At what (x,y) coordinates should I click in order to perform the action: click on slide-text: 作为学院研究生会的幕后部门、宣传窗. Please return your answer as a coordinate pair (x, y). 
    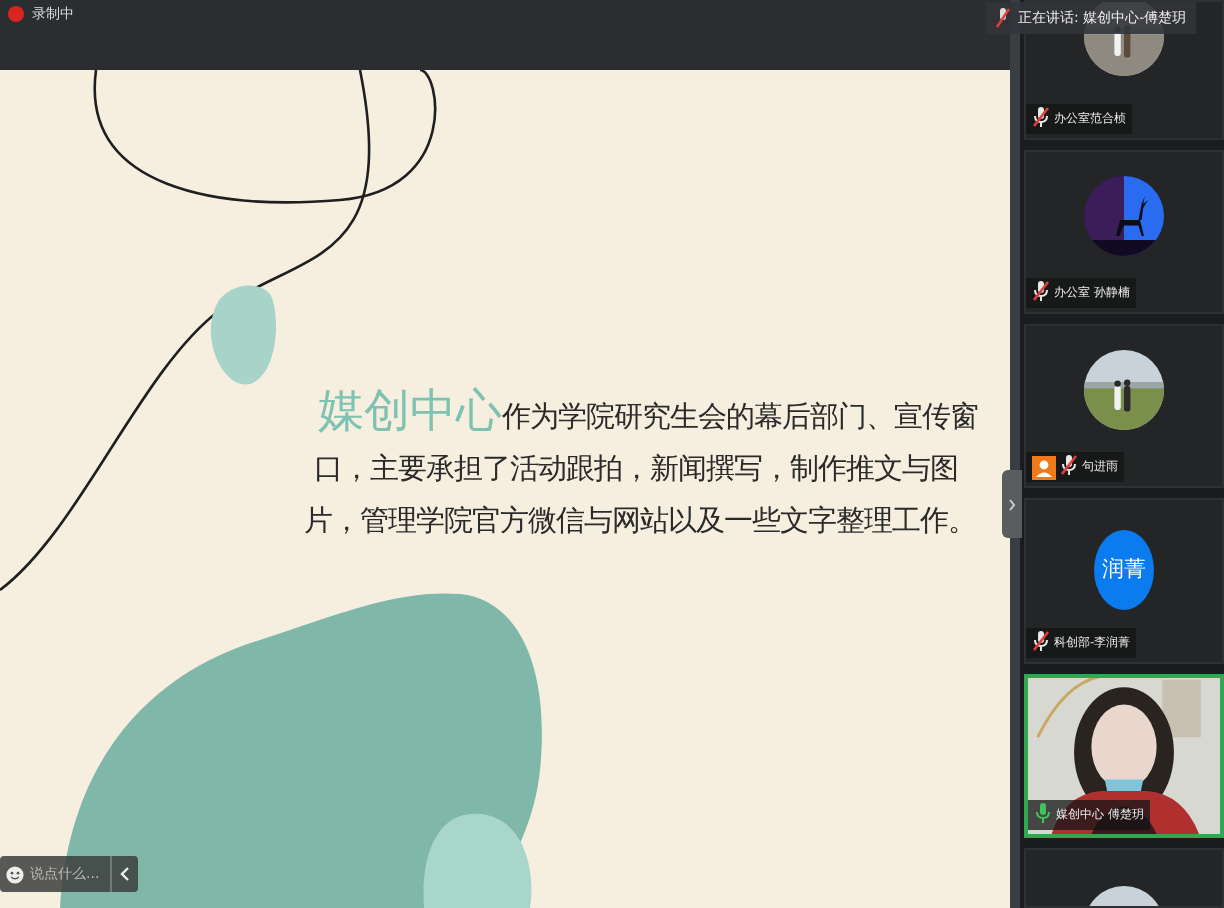
    Looking at the image, I should click on (740, 418).